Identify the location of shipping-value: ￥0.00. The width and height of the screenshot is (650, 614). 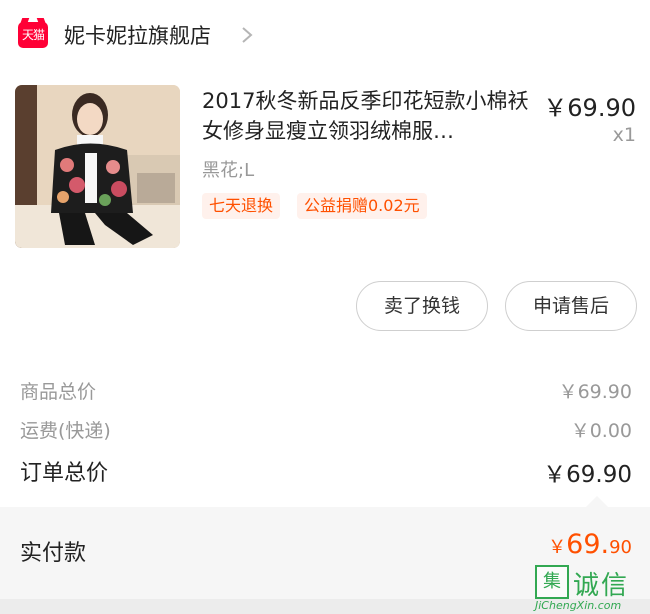
(601, 431).